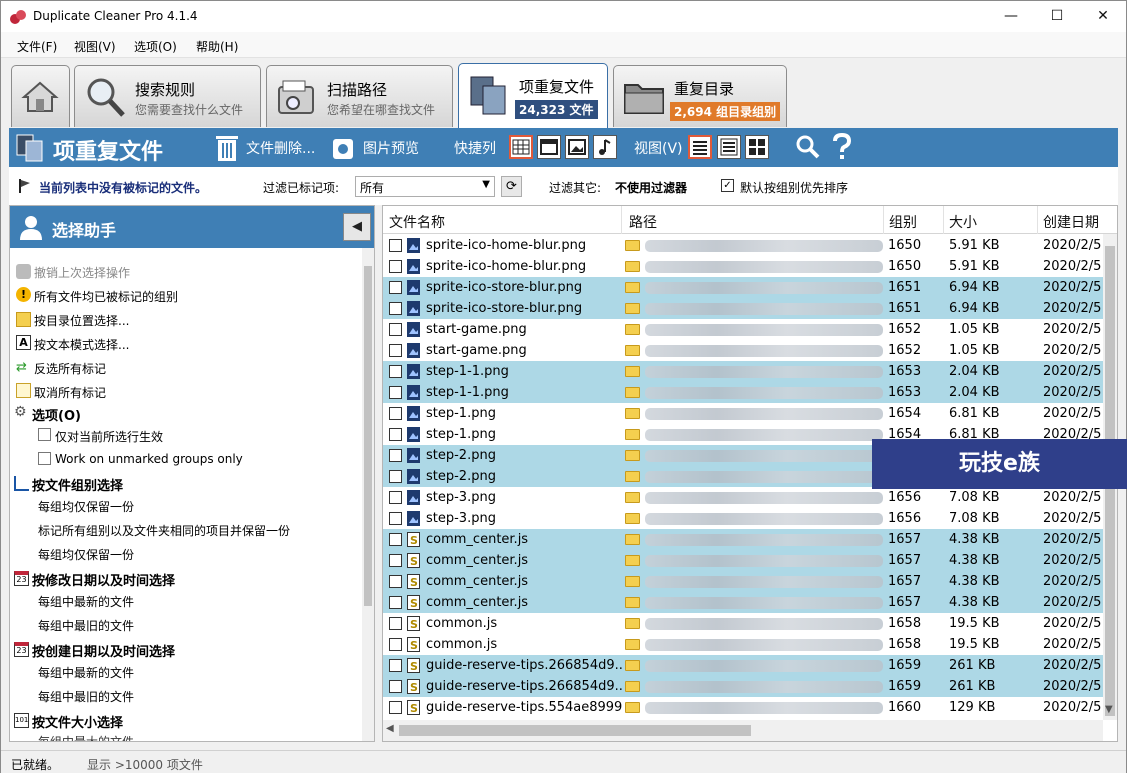 The height and width of the screenshot is (773, 1127). I want to click on size-largest-link: 每组中最大的文件, so click(86, 737).